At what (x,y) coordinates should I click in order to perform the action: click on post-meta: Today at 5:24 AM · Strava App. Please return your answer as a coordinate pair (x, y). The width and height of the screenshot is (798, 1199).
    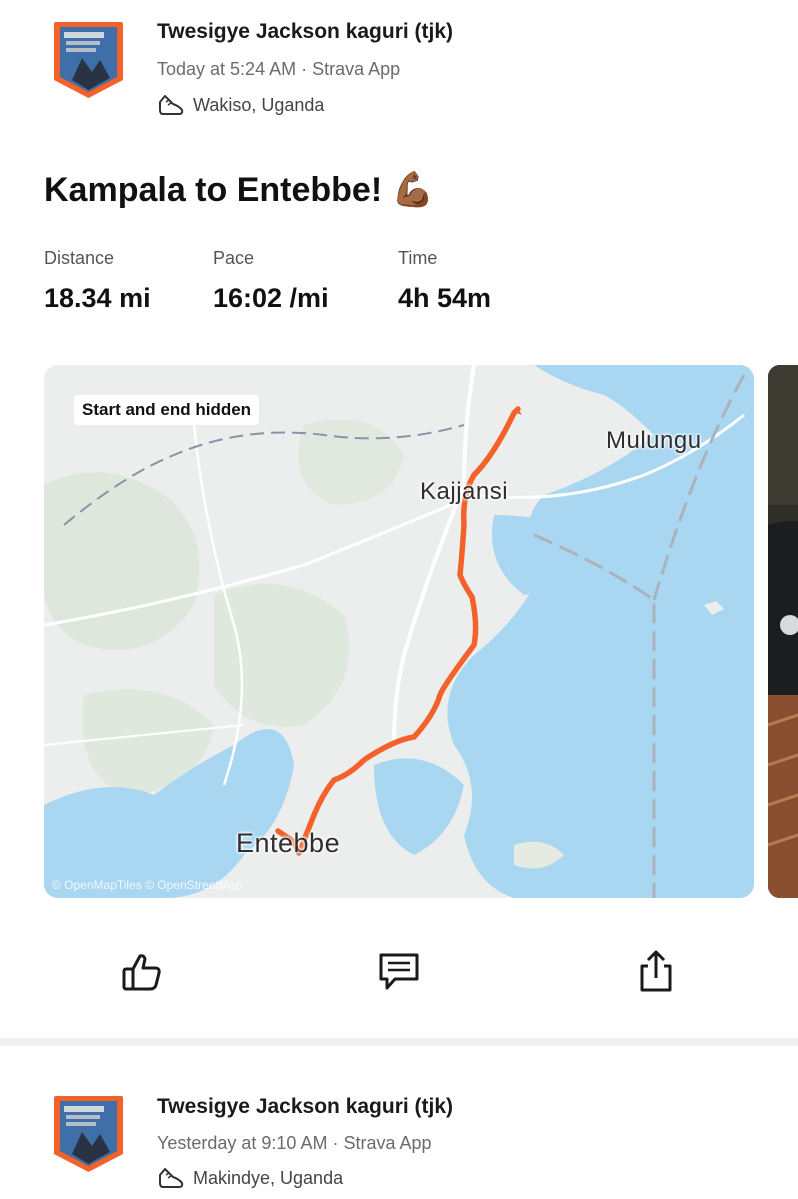
    Looking at the image, I should click on (279, 69).